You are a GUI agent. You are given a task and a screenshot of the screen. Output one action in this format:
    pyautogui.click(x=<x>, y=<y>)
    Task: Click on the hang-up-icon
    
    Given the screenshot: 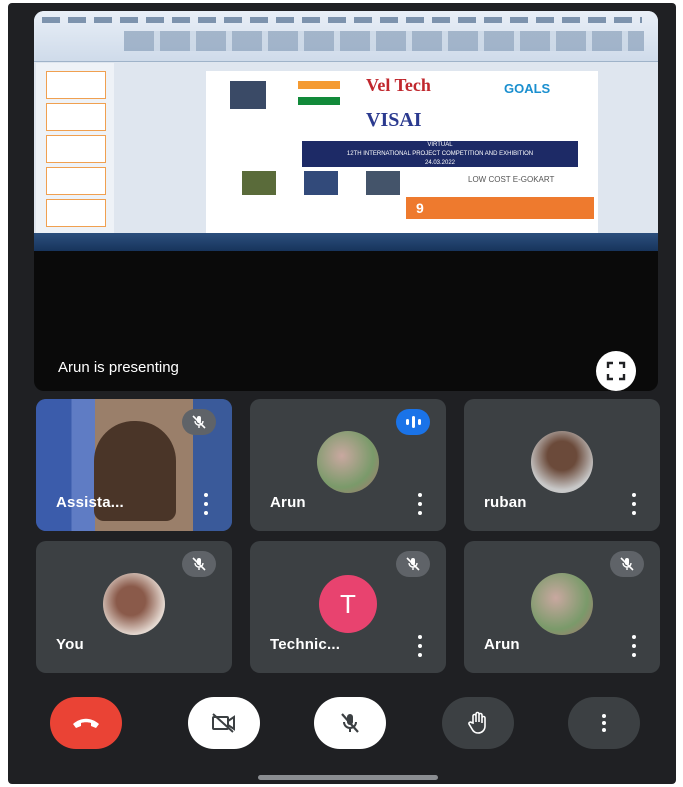 What is the action you would take?
    pyautogui.click(x=86, y=723)
    